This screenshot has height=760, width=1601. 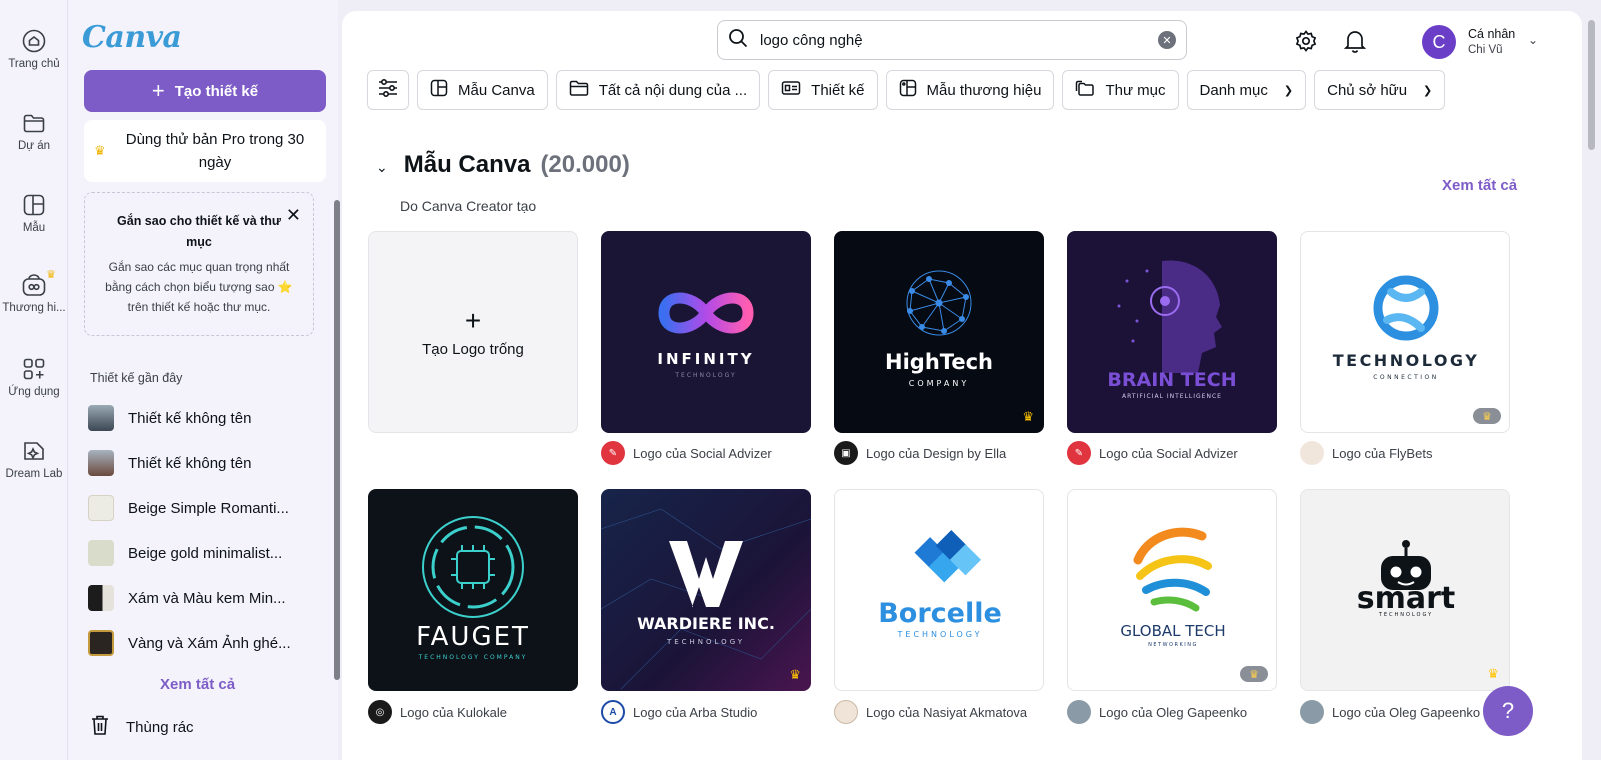 I want to click on notifications-bell-icon, so click(x=1355, y=41).